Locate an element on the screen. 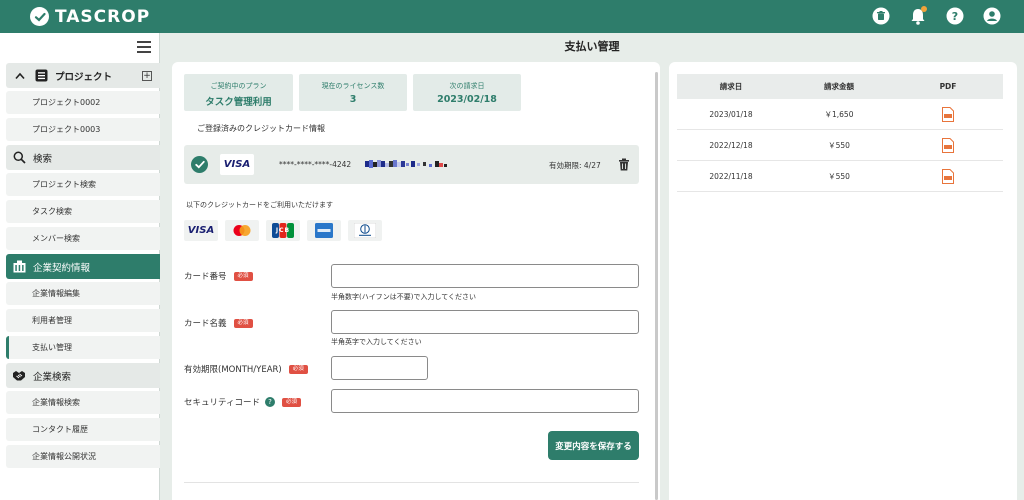  building-icon is located at coordinates (19, 267).